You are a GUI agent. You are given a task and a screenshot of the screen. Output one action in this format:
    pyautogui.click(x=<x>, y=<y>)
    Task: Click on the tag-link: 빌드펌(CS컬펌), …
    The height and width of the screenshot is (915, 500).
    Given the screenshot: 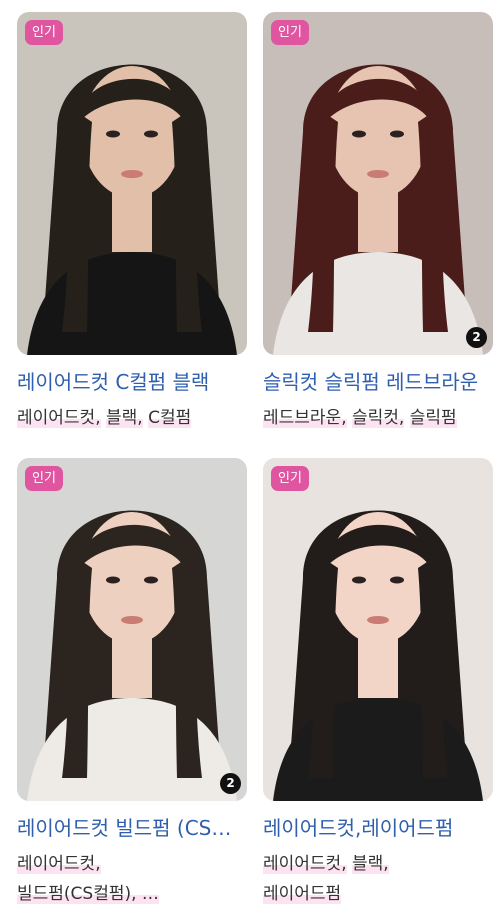 What is the action you would take?
    pyautogui.click(x=88, y=894)
    